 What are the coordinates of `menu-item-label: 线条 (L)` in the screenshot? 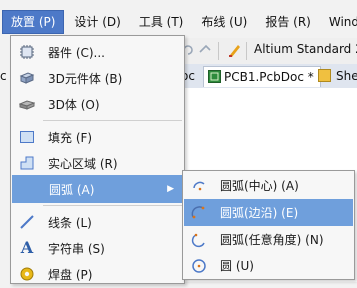 It's located at (70, 222).